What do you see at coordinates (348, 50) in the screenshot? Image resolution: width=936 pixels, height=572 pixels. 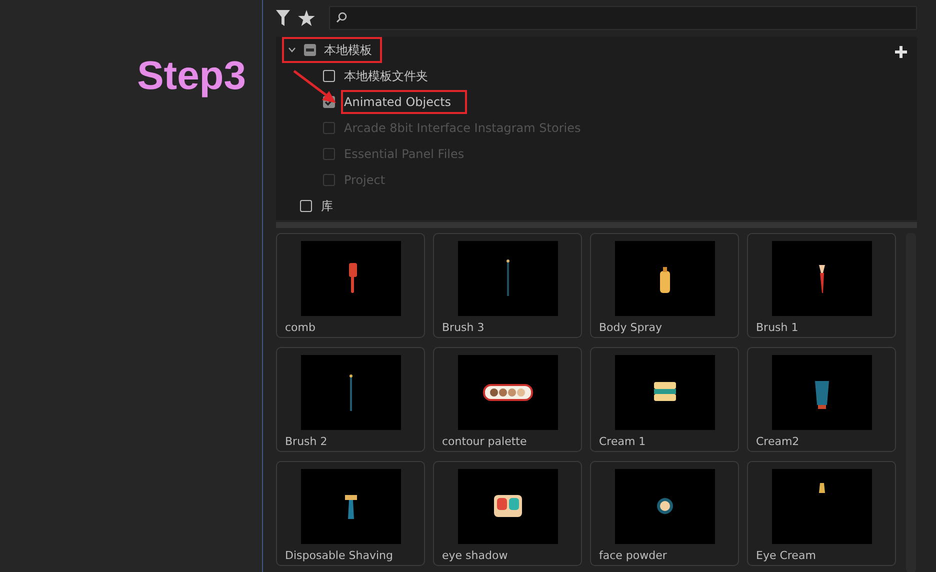 I see `tree-label: 本地模板` at bounding box center [348, 50].